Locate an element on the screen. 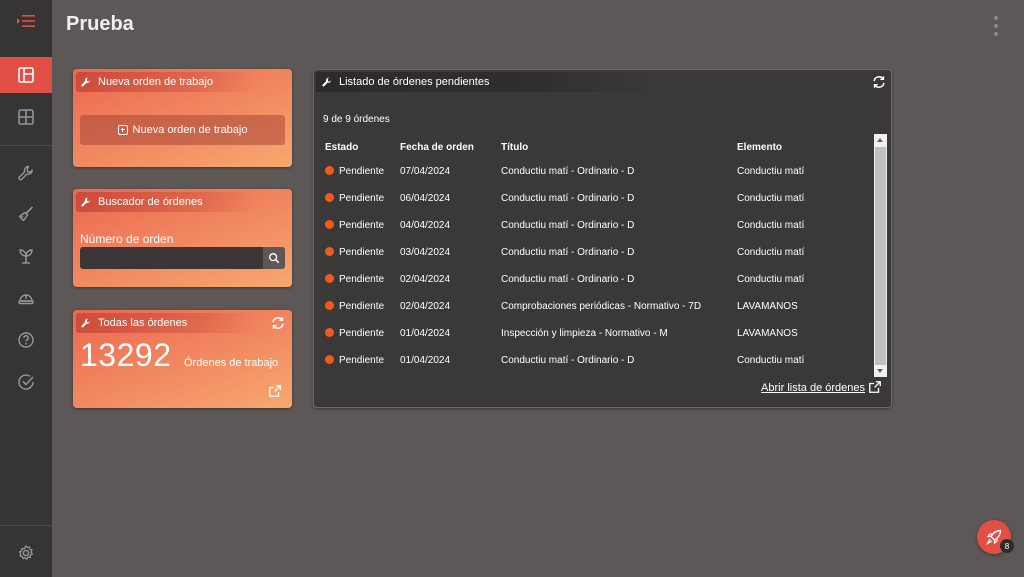 The width and height of the screenshot is (1024, 577). grid-icon is located at coordinates (26, 117).